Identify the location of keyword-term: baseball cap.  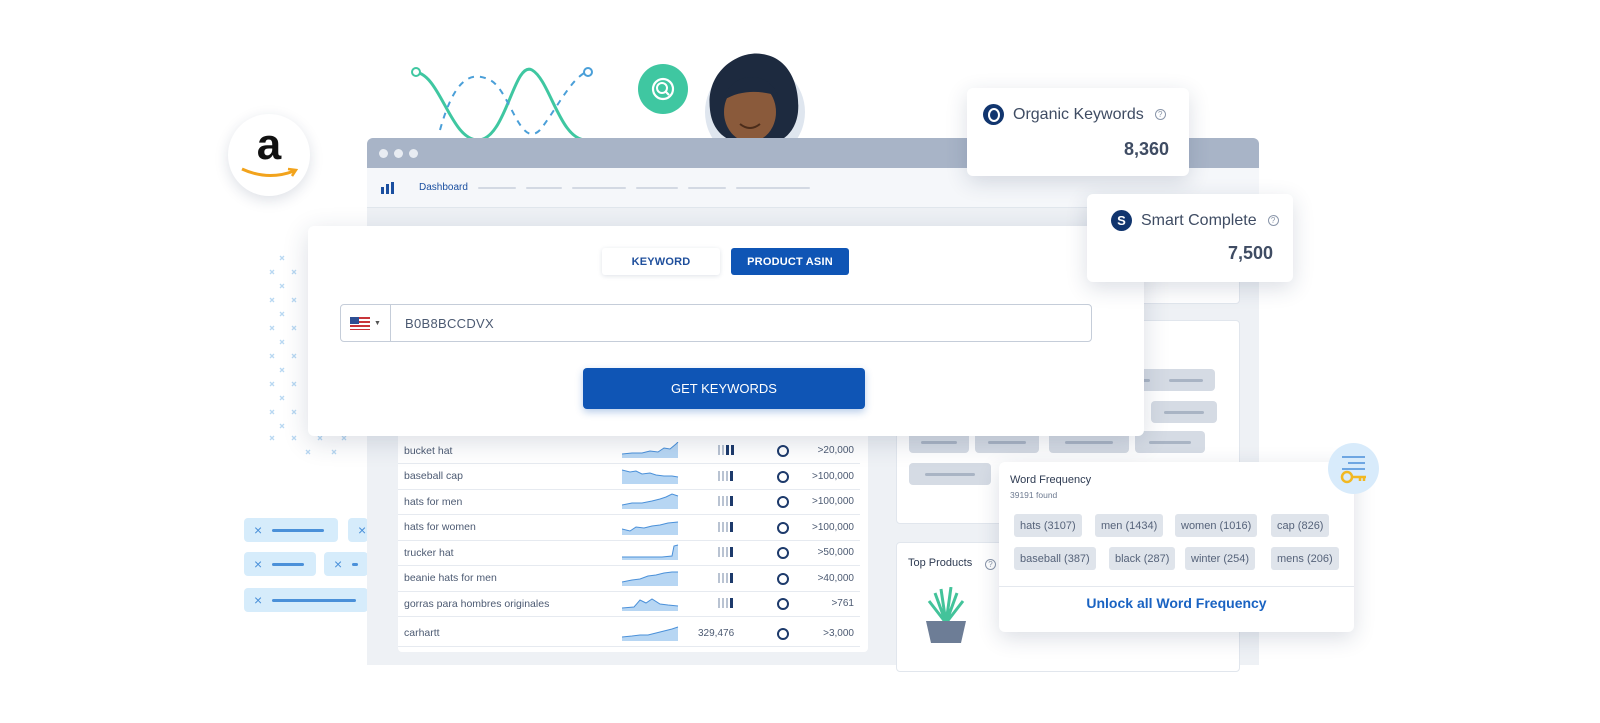
(433, 476).